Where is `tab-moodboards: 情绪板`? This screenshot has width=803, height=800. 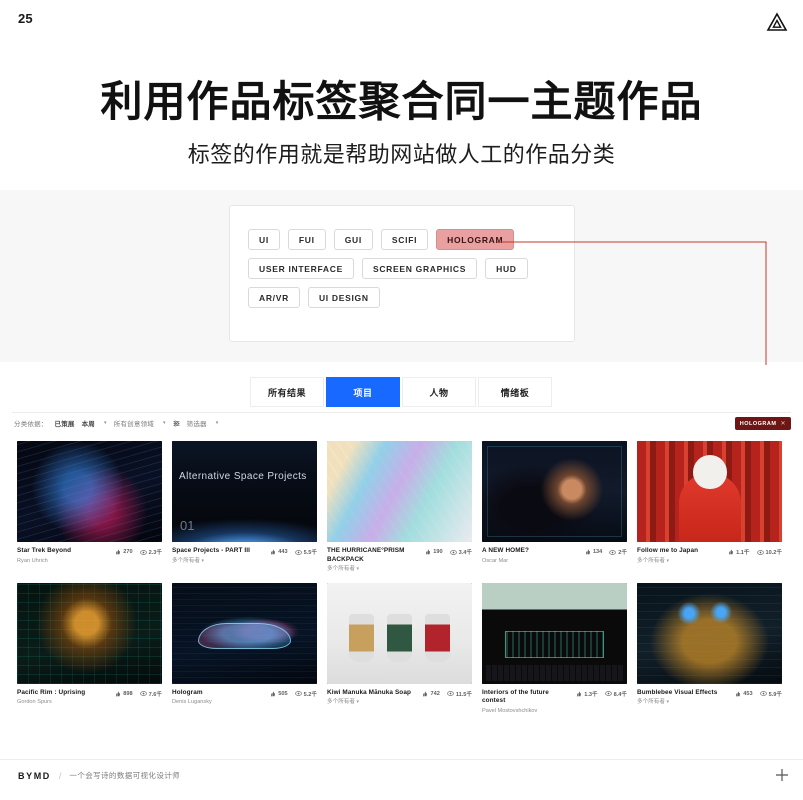
tab-moodboards: 情绪板 is located at coordinates (515, 392).